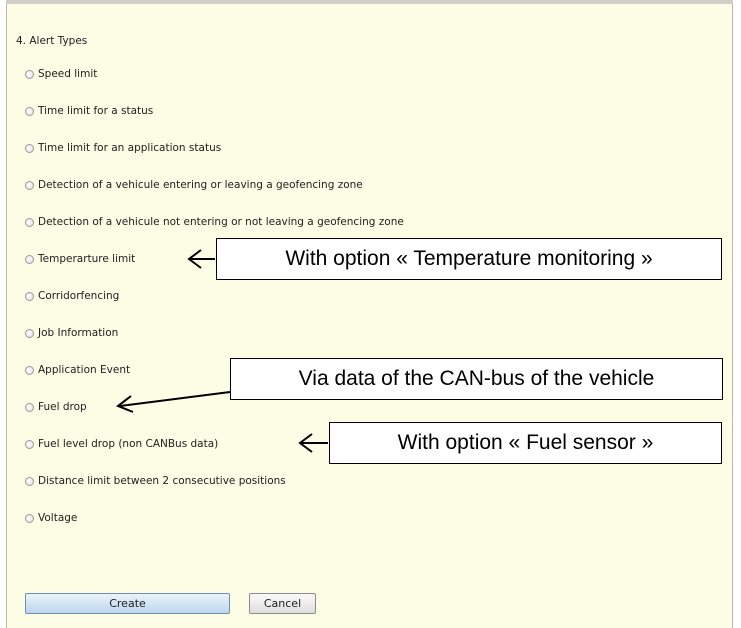 This screenshot has height=628, width=741. Describe the element at coordinates (52, 41) in the screenshot. I see `section-title: 4. Alert Types` at that location.